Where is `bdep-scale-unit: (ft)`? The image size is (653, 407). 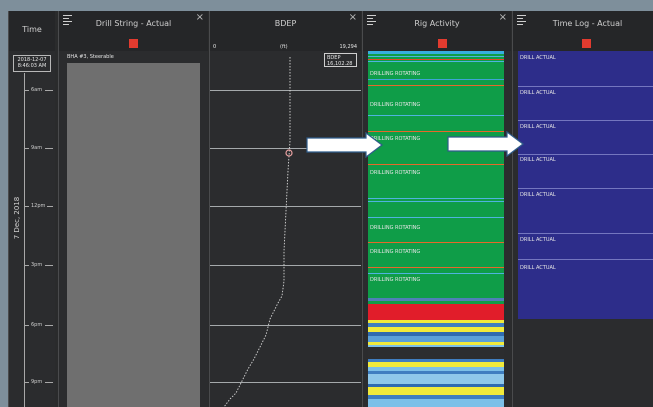
bdep-scale-unit: (ft) is located at coordinates (284, 47).